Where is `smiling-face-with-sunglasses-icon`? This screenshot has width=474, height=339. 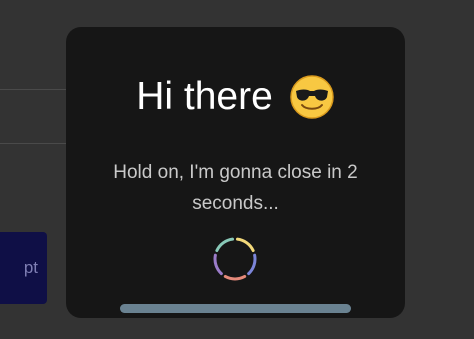 smiling-face-with-sunglasses-icon is located at coordinates (312, 97).